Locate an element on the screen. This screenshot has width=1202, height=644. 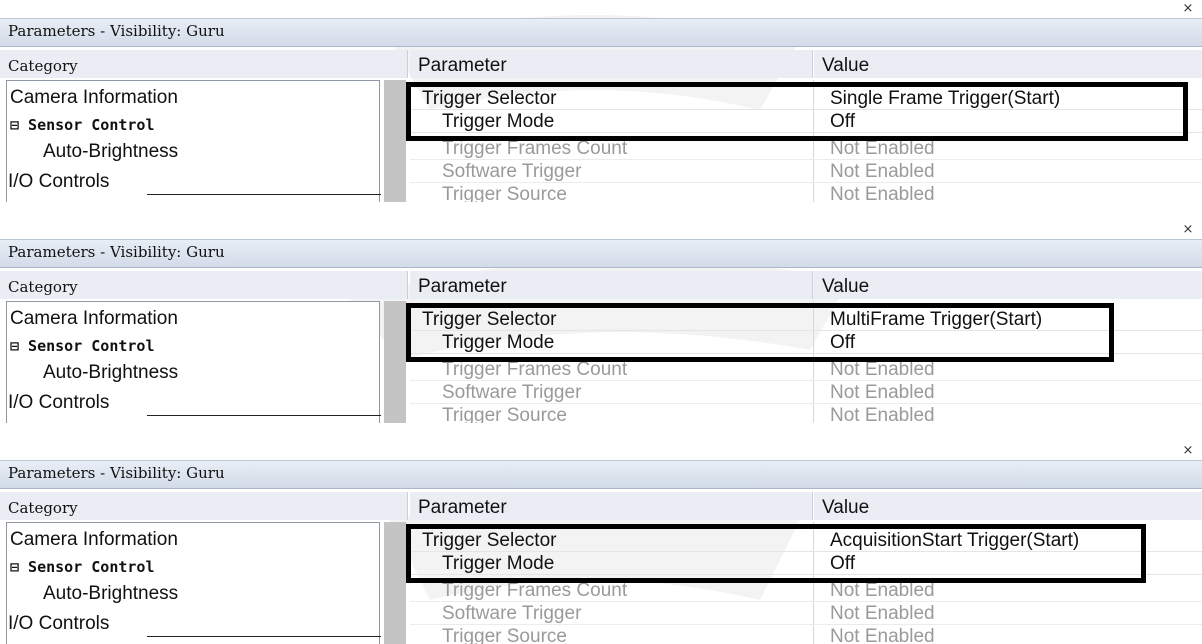
parameter-value: AcquisitionStart Trigger(Start) is located at coordinates (955, 540).